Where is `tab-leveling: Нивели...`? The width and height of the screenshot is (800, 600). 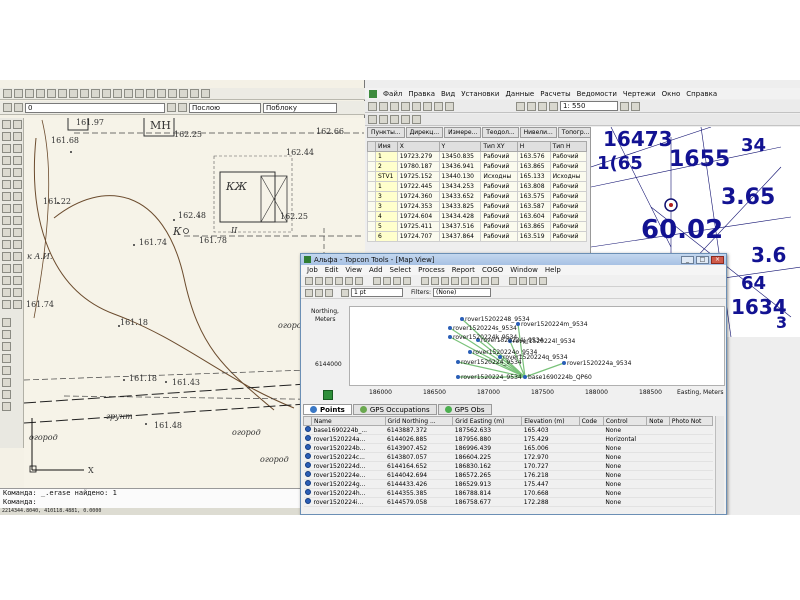 tab-leveling: Нивели... is located at coordinates (538, 132).